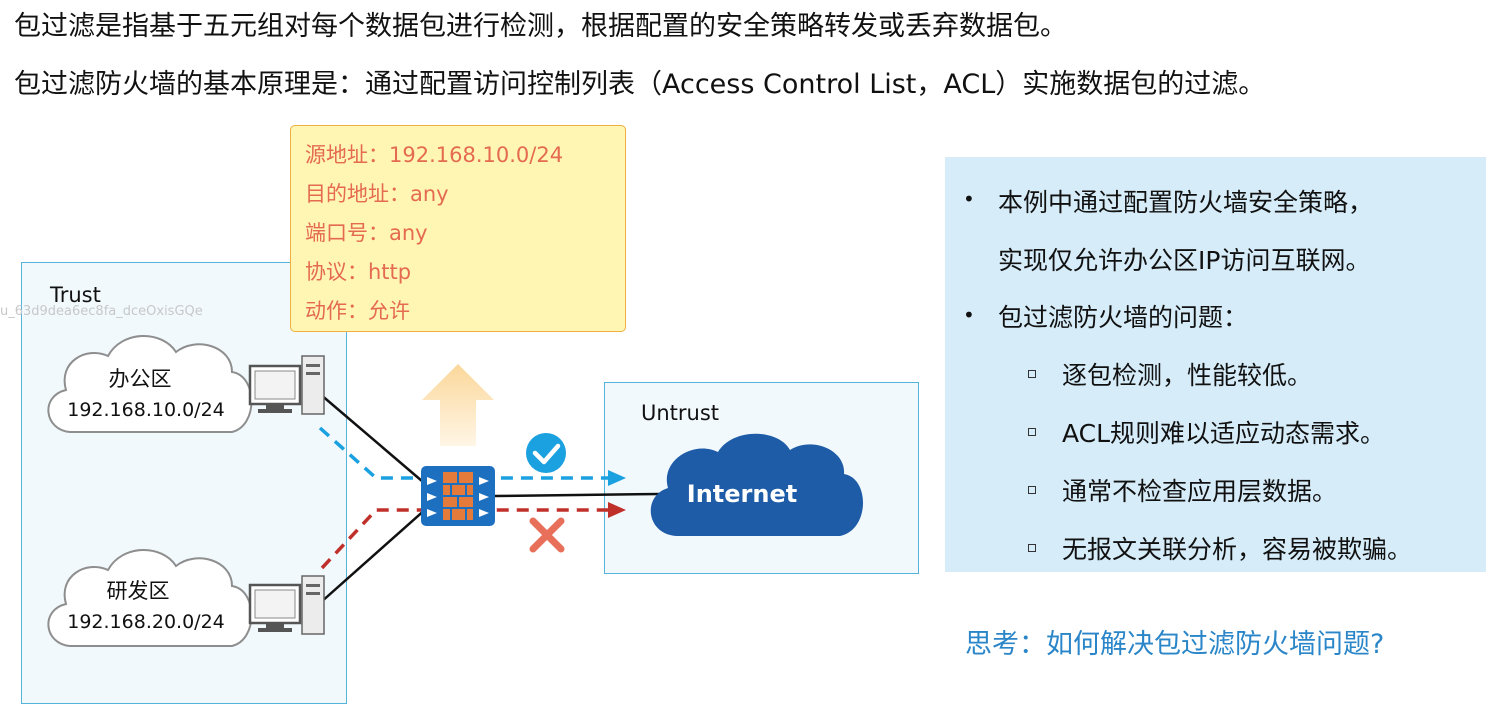 The width and height of the screenshot is (1486, 704). Describe the element at coordinates (1175, 644) in the screenshot. I see `think-question: 思考：如何解决包过滤防火墙问题?` at that location.